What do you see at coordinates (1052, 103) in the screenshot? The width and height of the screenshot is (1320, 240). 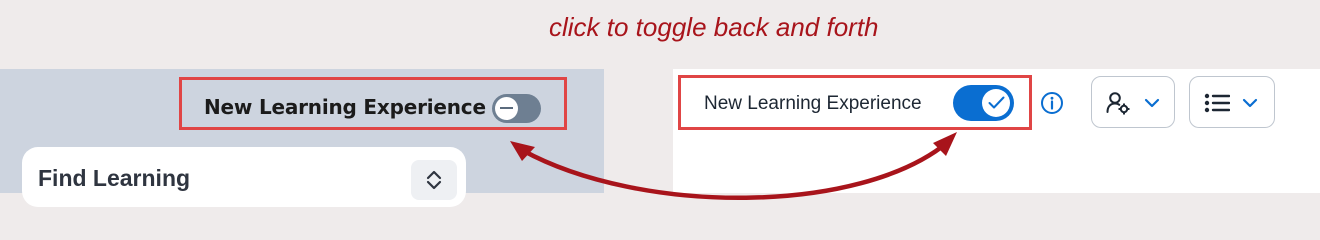 I see `info-icon` at bounding box center [1052, 103].